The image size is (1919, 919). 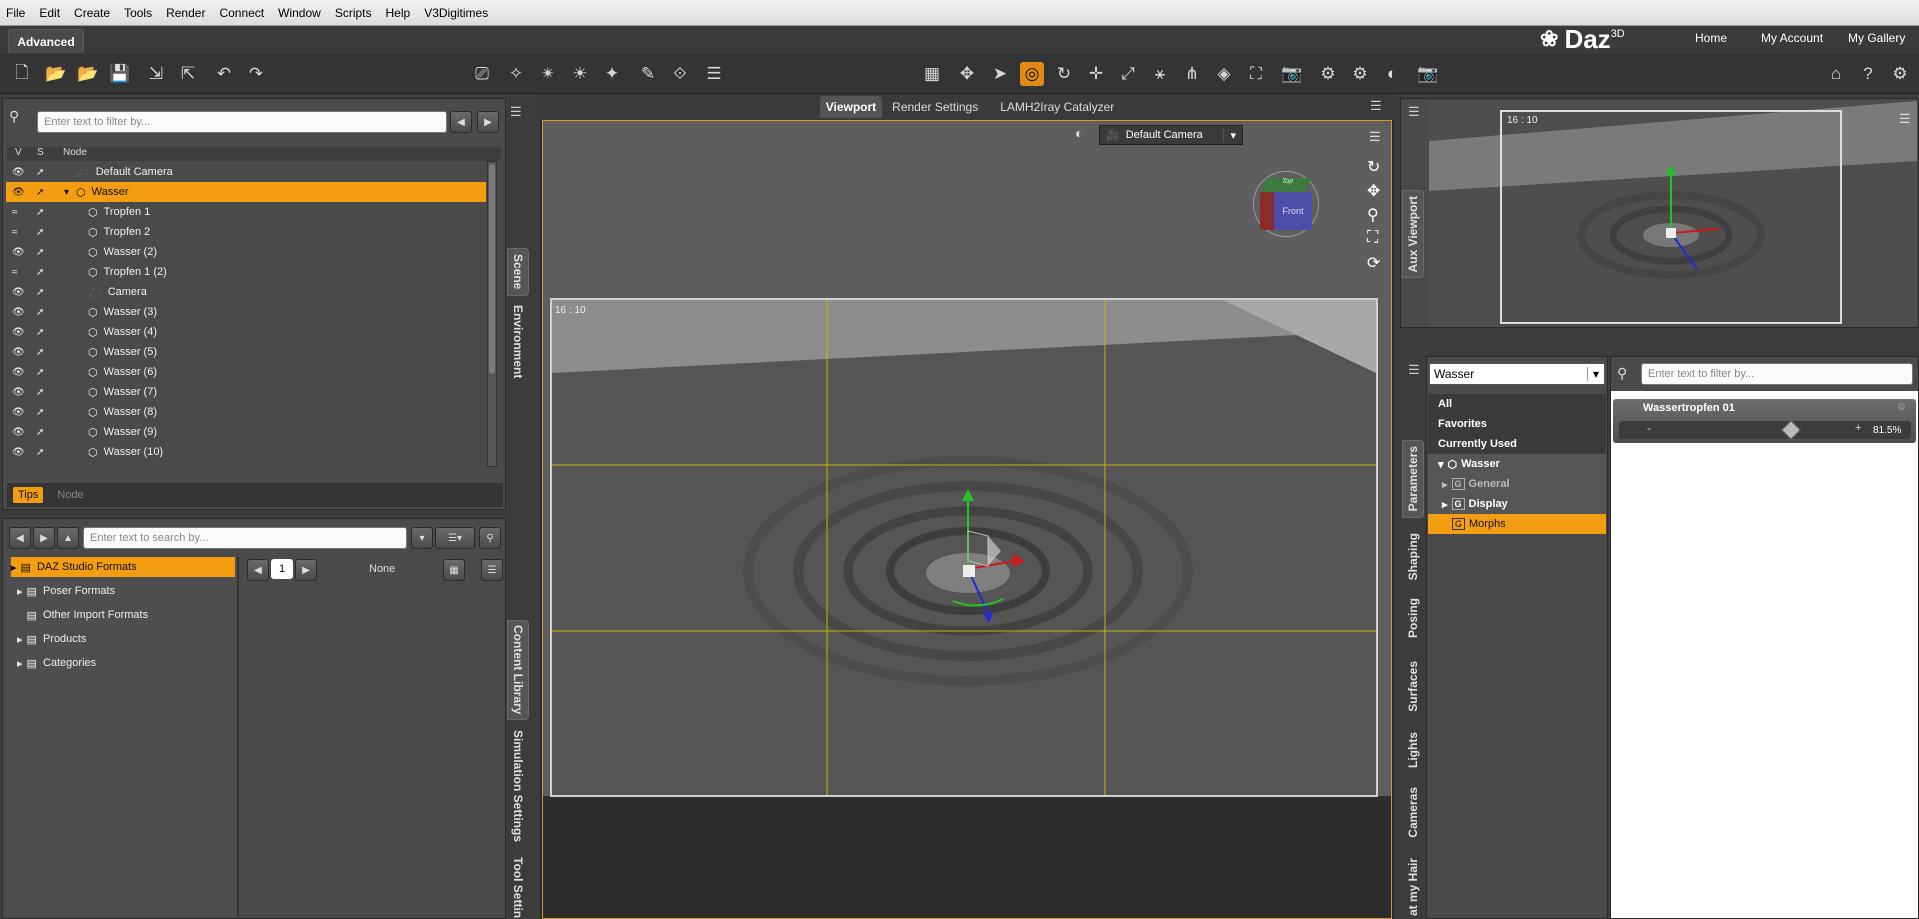 What do you see at coordinates (17, 154) in the screenshot?
I see `col-visible: V` at bounding box center [17, 154].